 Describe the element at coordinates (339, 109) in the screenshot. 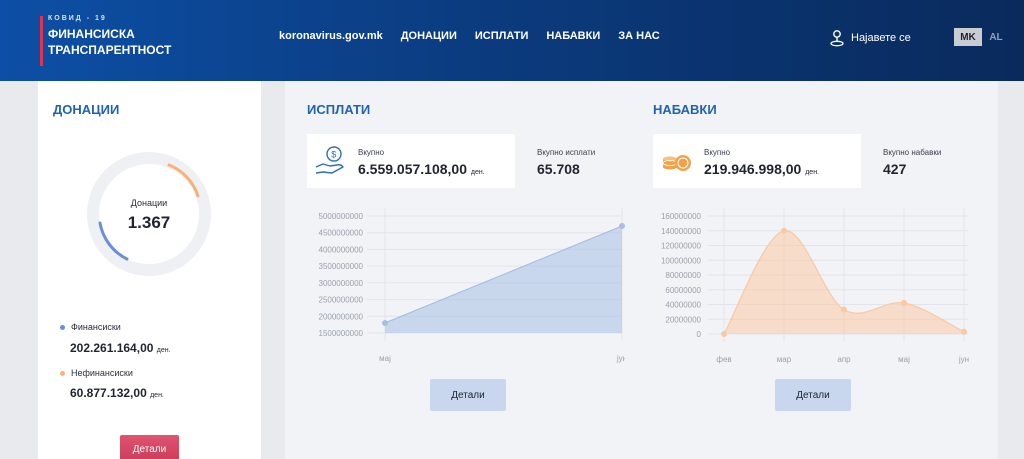

I see `payments-title: ИСПЛАТИ` at that location.